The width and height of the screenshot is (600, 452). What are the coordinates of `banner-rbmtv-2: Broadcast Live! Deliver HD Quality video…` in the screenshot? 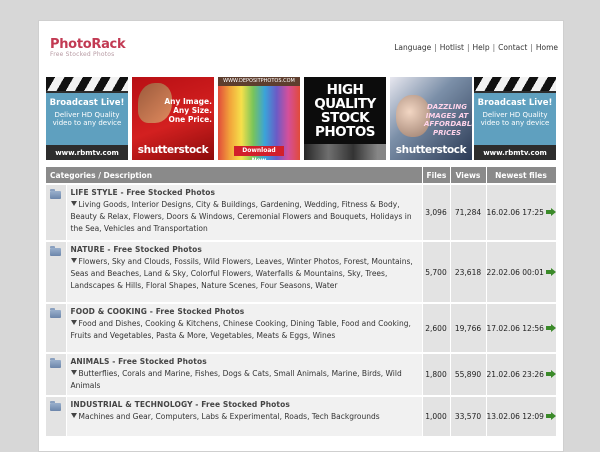 It's located at (515, 118).